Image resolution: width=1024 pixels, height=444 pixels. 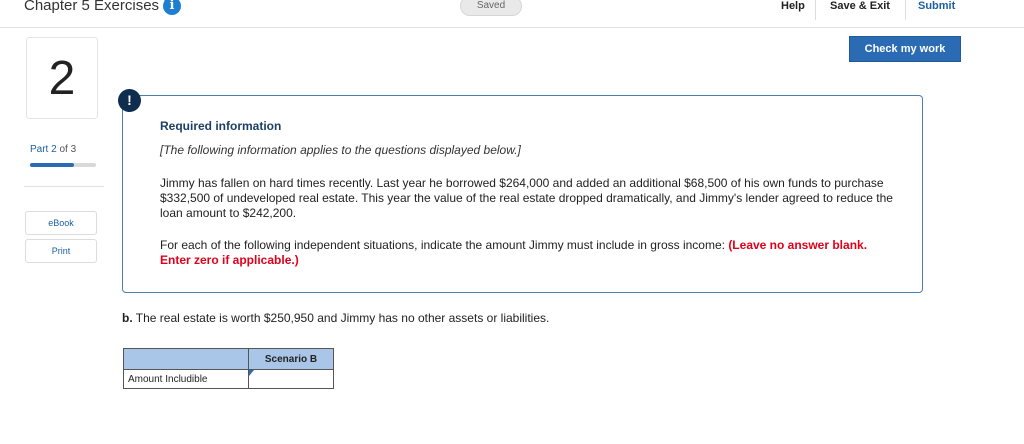 What do you see at coordinates (98, 7) in the screenshot?
I see `assignment-title: Chapter 5 Exercises II` at bounding box center [98, 7].